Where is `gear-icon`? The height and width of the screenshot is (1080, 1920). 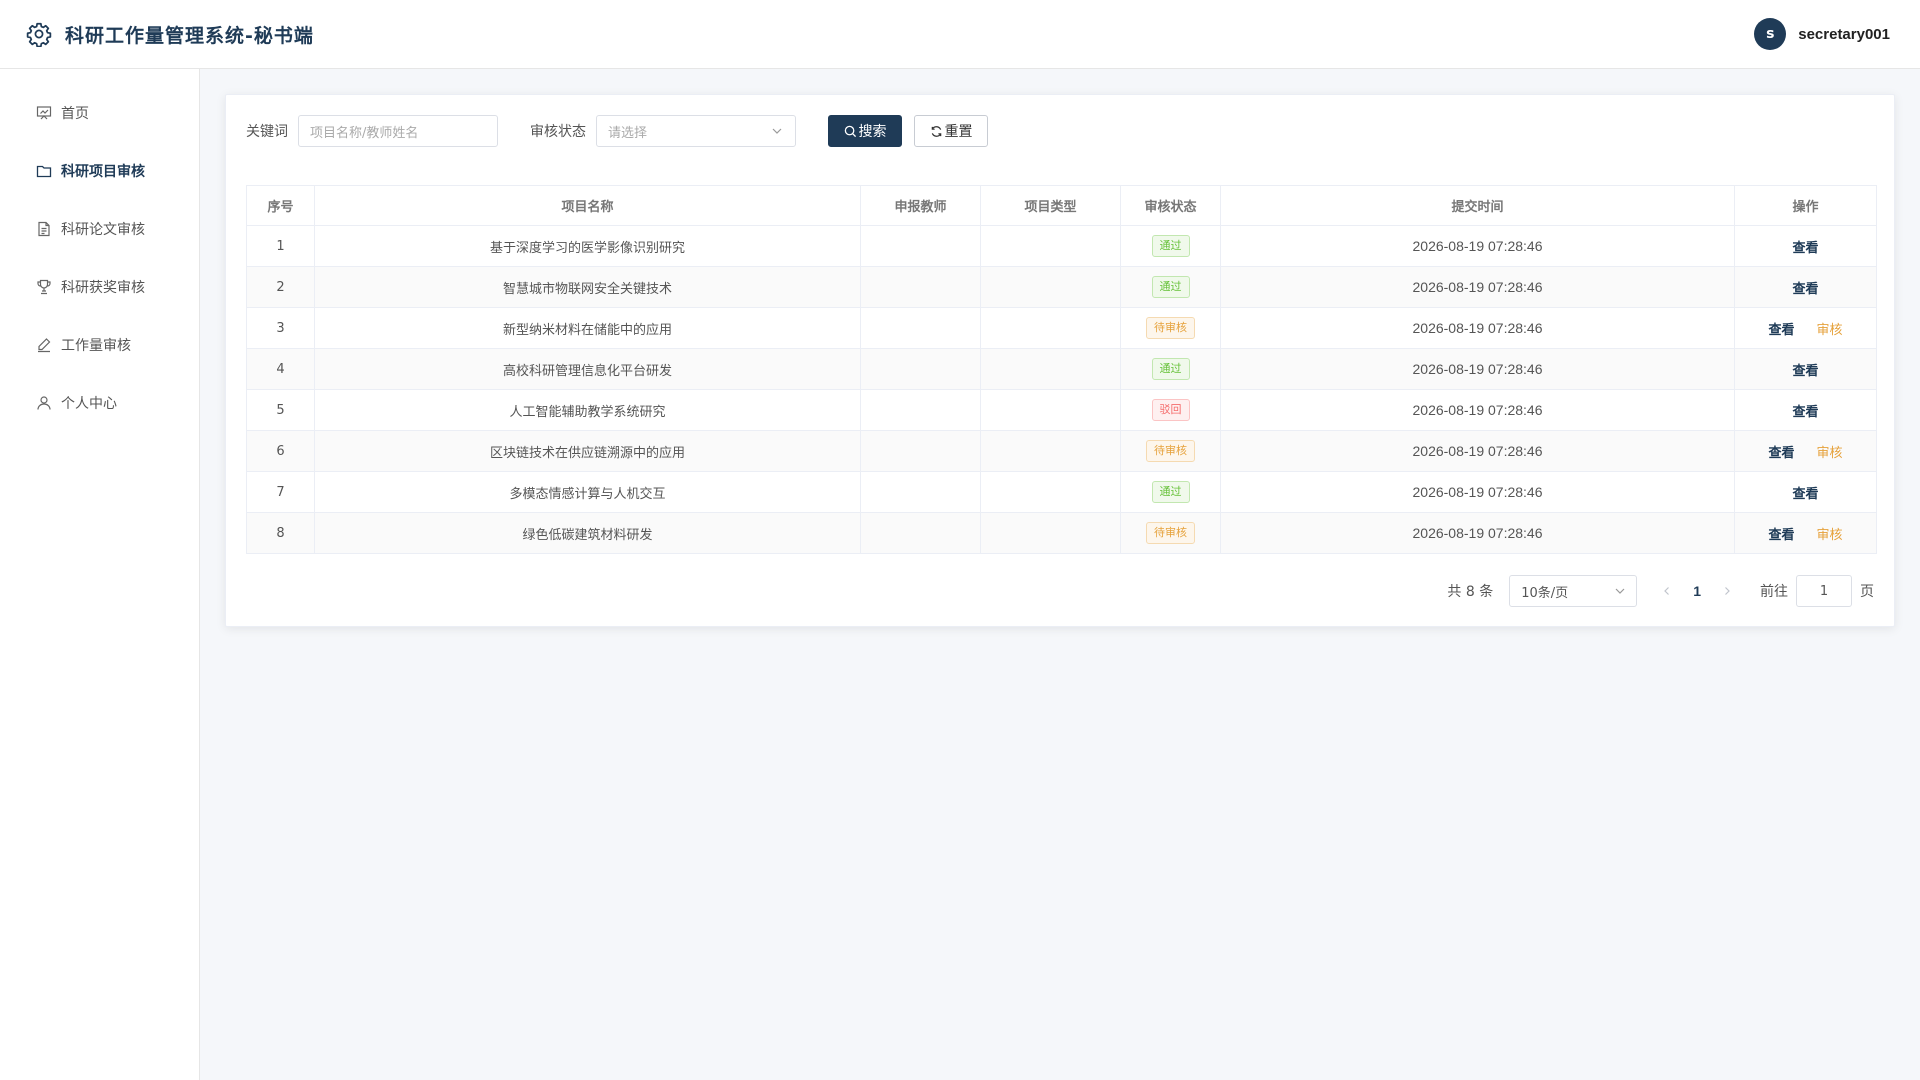
gear-icon is located at coordinates (38, 34).